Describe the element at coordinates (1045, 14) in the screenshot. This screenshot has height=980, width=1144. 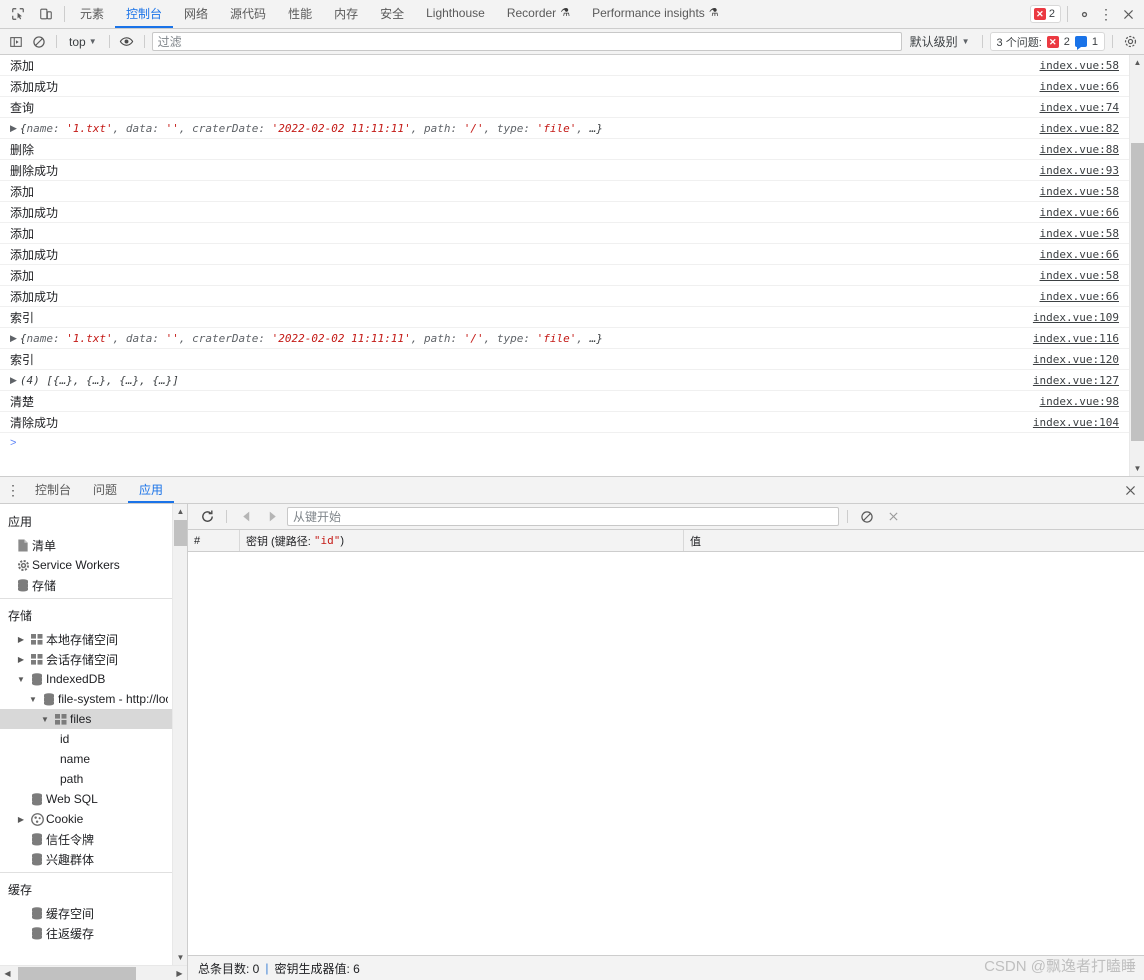
I see `error-count-badge: ✕ 2` at that location.